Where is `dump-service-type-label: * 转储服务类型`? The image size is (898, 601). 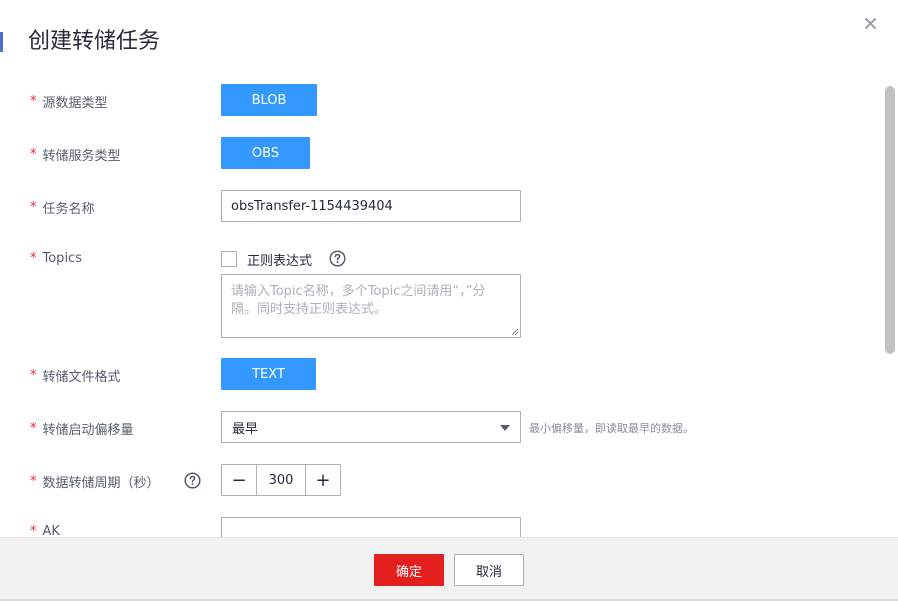
dump-service-type-label: * 转储服务类型 is located at coordinates (75, 155).